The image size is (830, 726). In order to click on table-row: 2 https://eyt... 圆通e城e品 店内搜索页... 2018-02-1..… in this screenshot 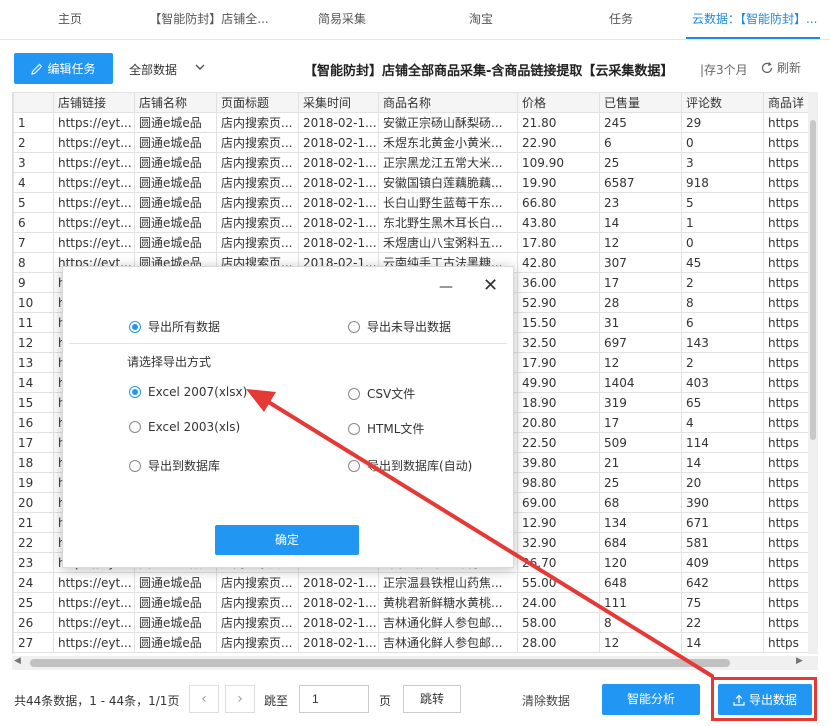, I will do `click(415, 142)`.